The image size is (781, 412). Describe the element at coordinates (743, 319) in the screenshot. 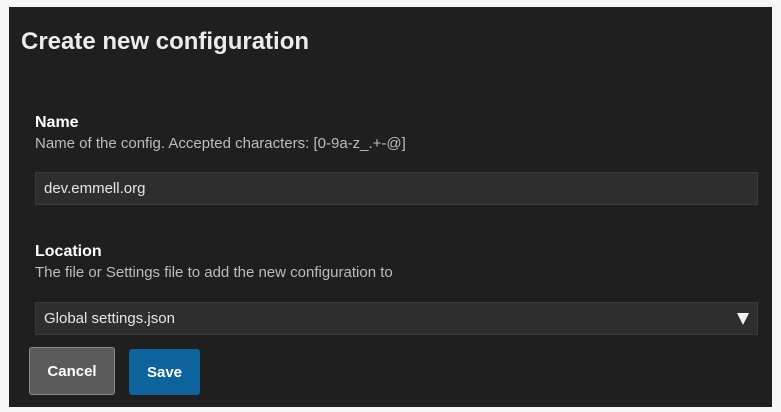

I see `chevron-down-icon` at that location.